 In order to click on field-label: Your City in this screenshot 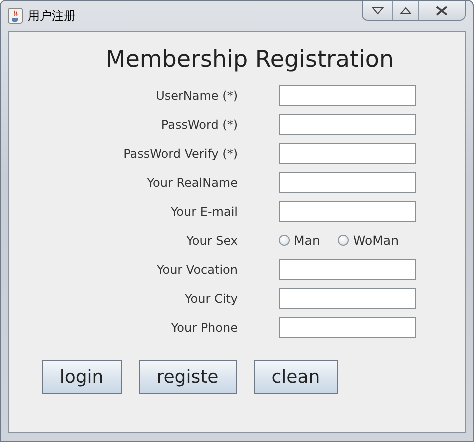, I will do `click(211, 299)`.